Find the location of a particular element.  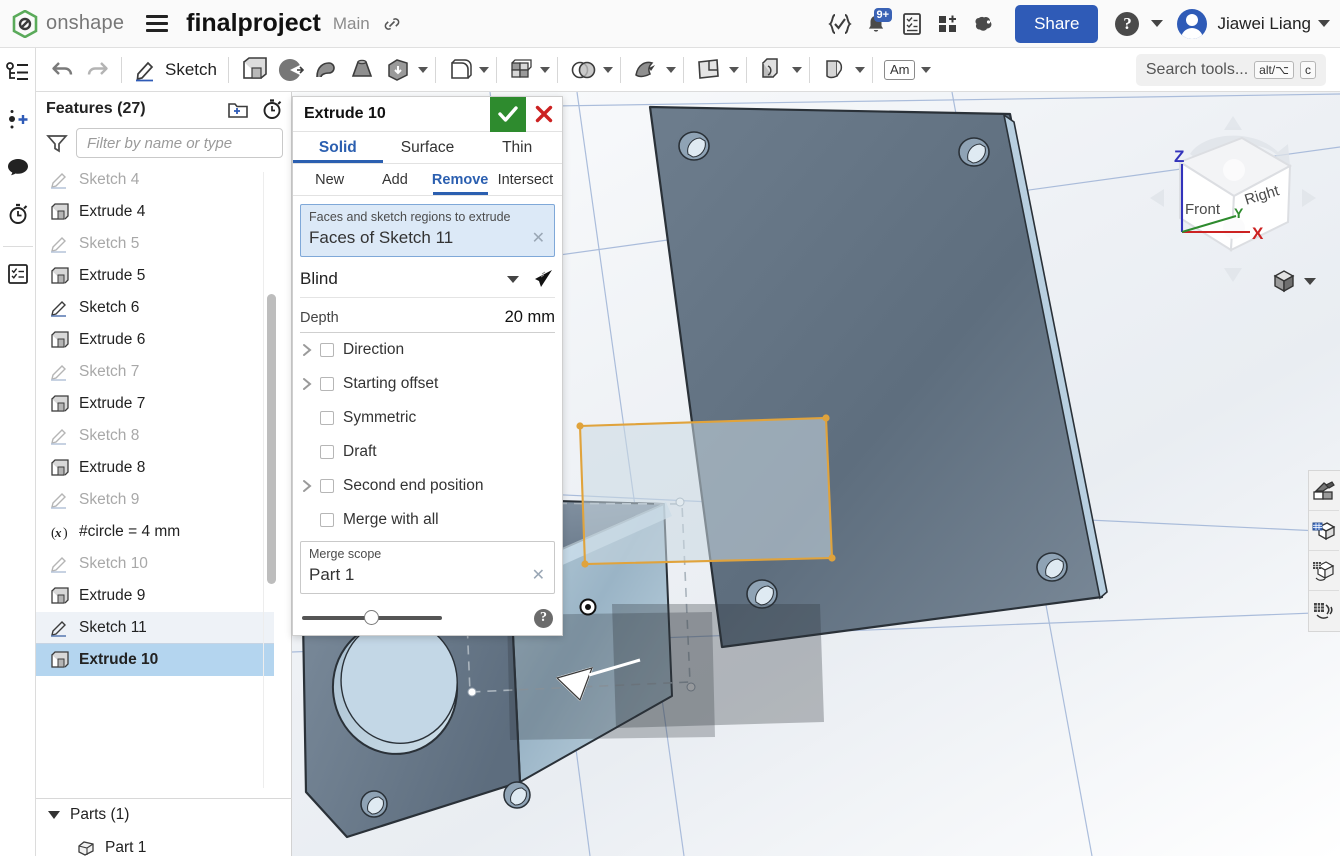

feature-row-sketch-5: Sketch 5 is located at coordinates (155, 244).